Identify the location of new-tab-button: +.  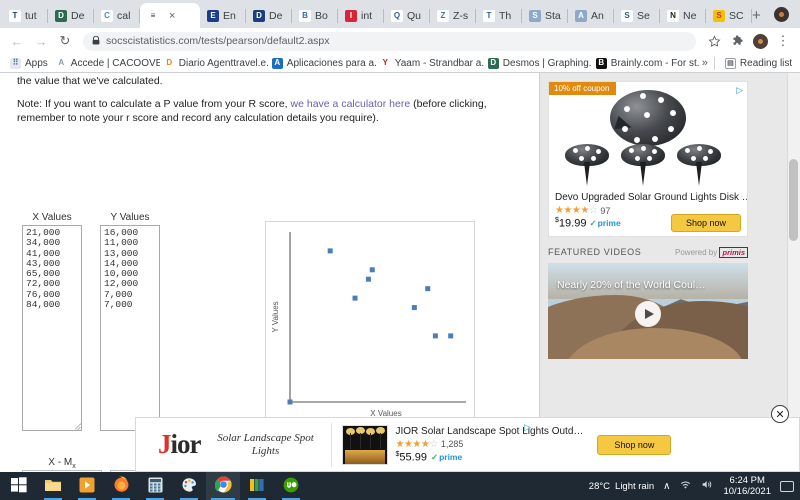
(756, 15).